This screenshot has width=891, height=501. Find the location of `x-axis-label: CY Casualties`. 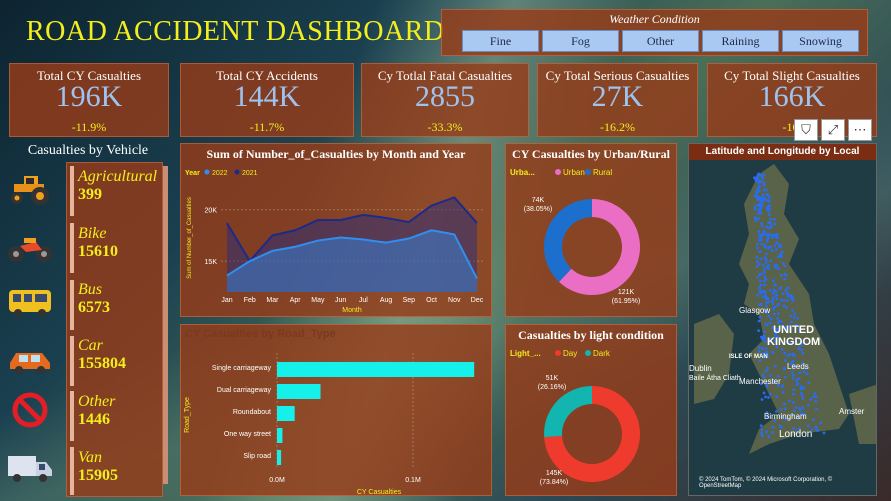

x-axis-label: CY Casualties is located at coordinates (379, 492).